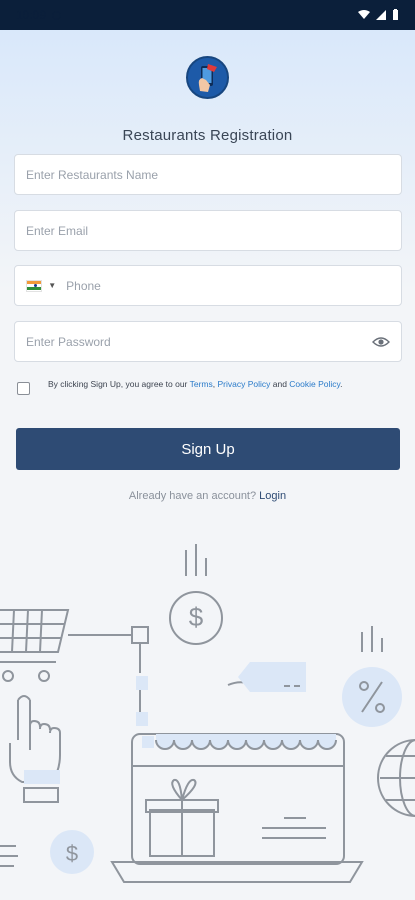  I want to click on sign-up-button: Sign Up, so click(208, 449).